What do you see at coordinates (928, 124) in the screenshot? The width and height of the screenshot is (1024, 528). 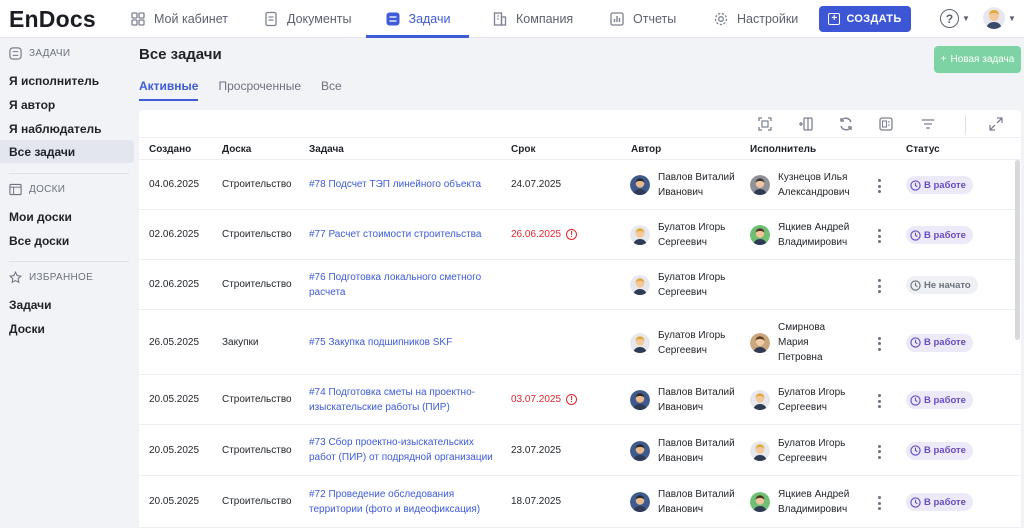 I see `filter-icon` at bounding box center [928, 124].